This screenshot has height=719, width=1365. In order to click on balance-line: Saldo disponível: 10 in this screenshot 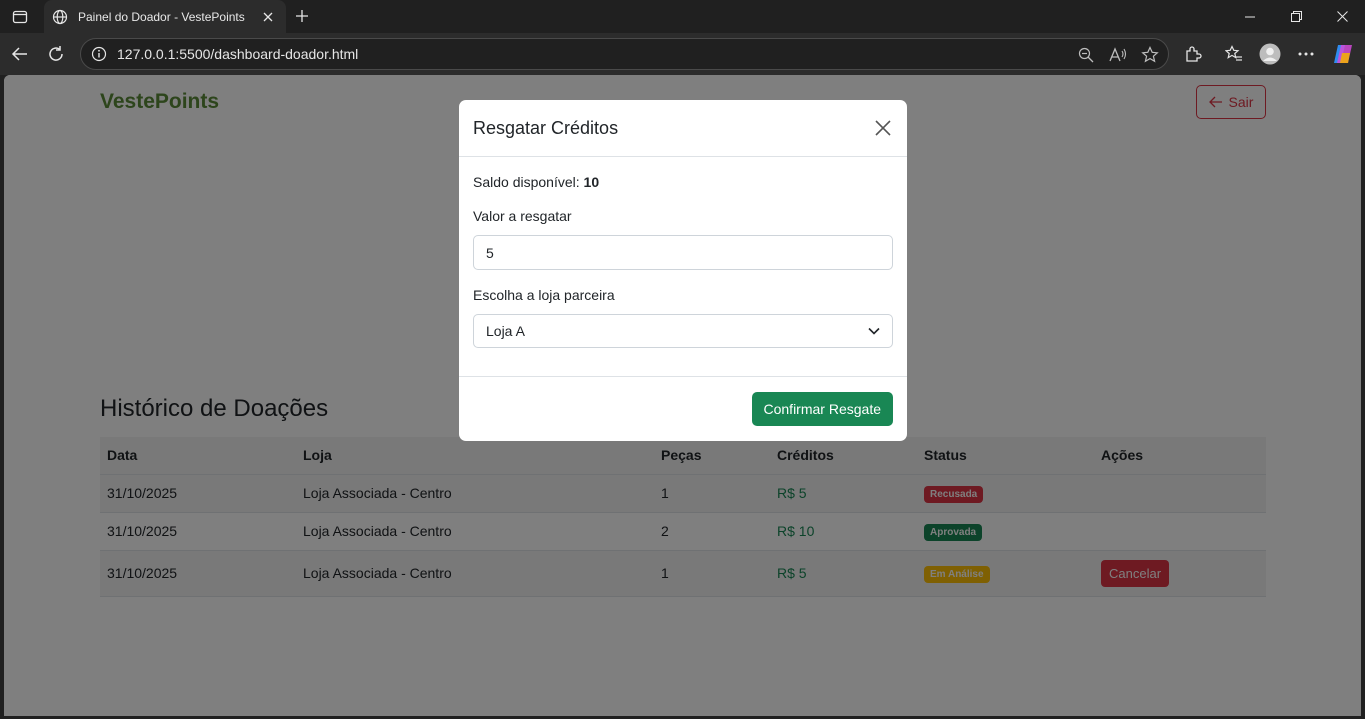, I will do `click(683, 182)`.